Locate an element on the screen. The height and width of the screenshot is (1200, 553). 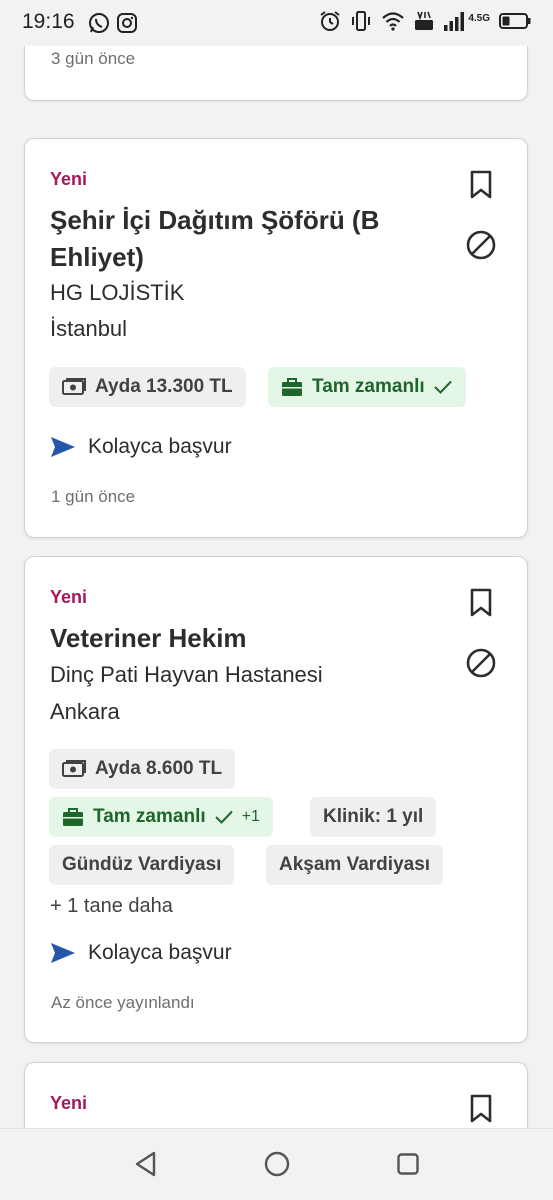
posted-time: 3 gün önce is located at coordinates (93, 58).